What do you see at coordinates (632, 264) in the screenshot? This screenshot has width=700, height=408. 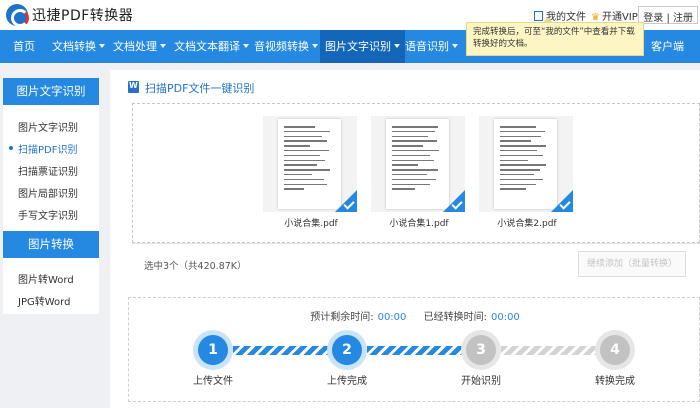 I see `continue-add-button: 继续添加（批量转换）` at bounding box center [632, 264].